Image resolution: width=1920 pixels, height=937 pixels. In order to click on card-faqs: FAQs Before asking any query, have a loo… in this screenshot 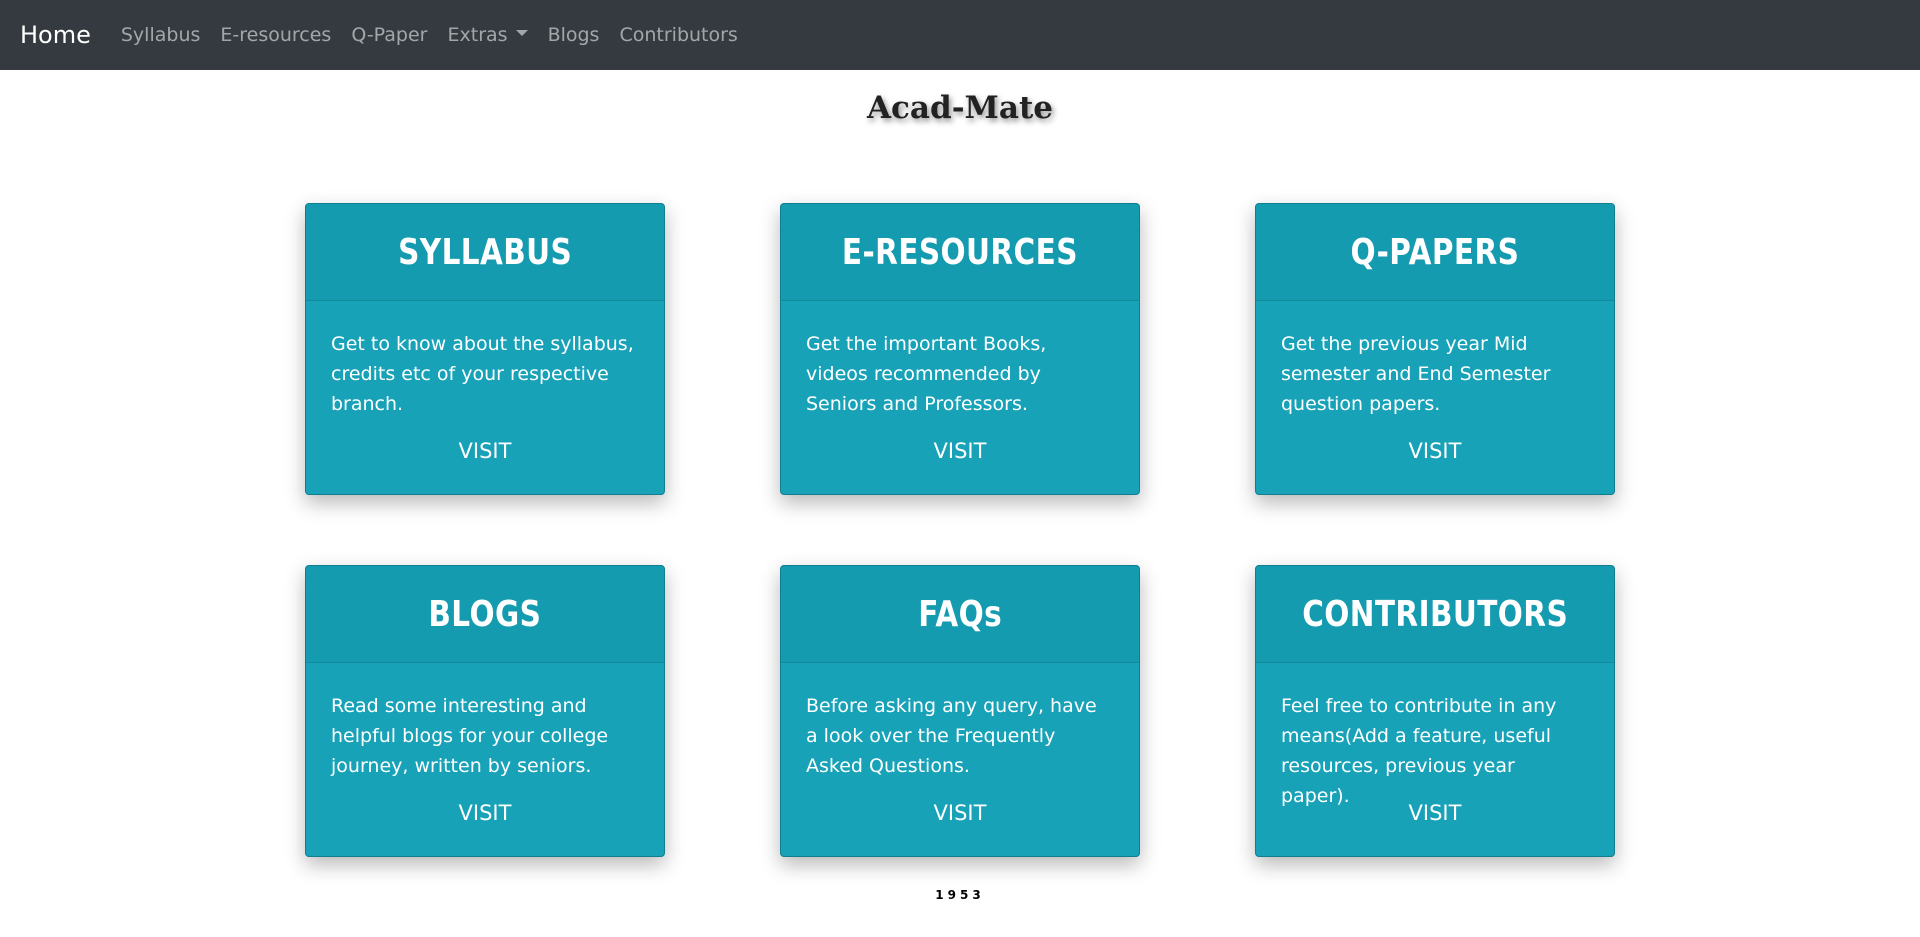, I will do `click(960, 711)`.